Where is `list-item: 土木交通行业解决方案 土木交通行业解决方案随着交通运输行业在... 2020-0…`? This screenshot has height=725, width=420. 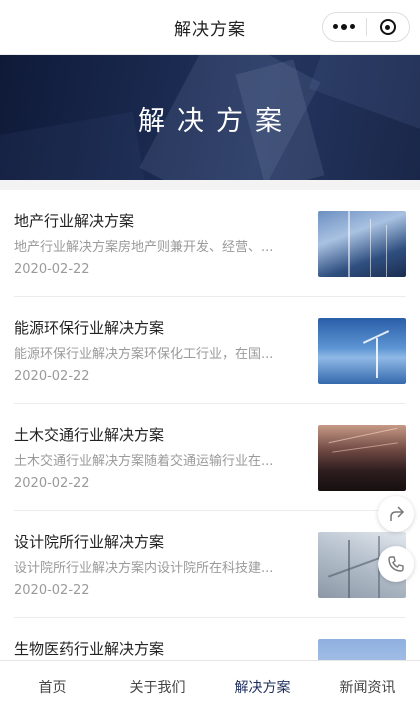 list-item: 土木交通行业解决方案 土木交通行业解决方案随着交通运输行业在... 2020-0… is located at coordinates (210, 457).